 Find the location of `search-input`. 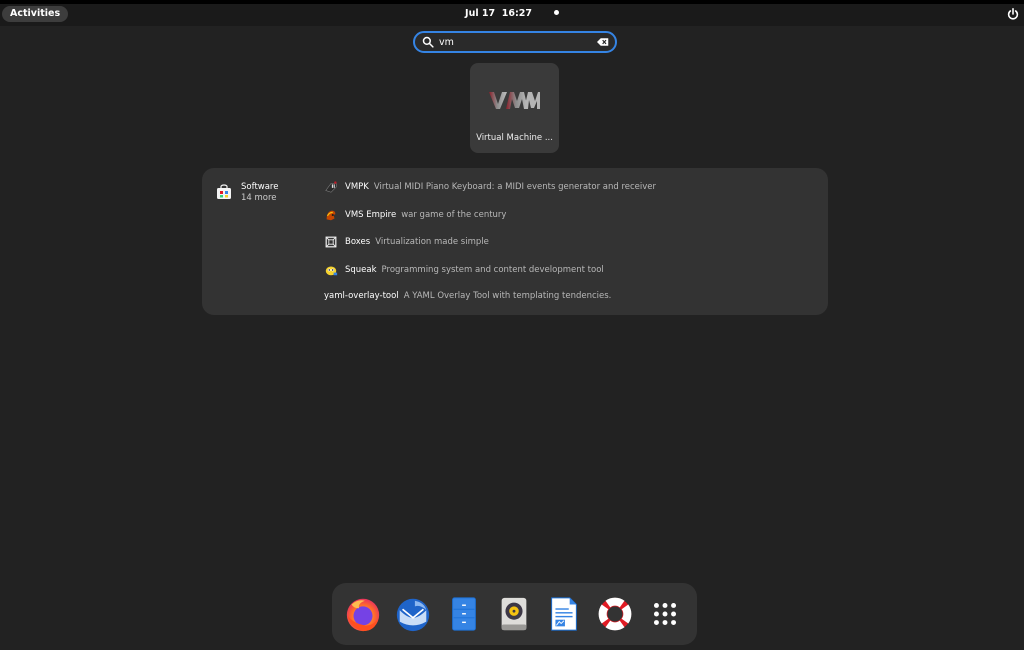

search-input is located at coordinates (514, 42).